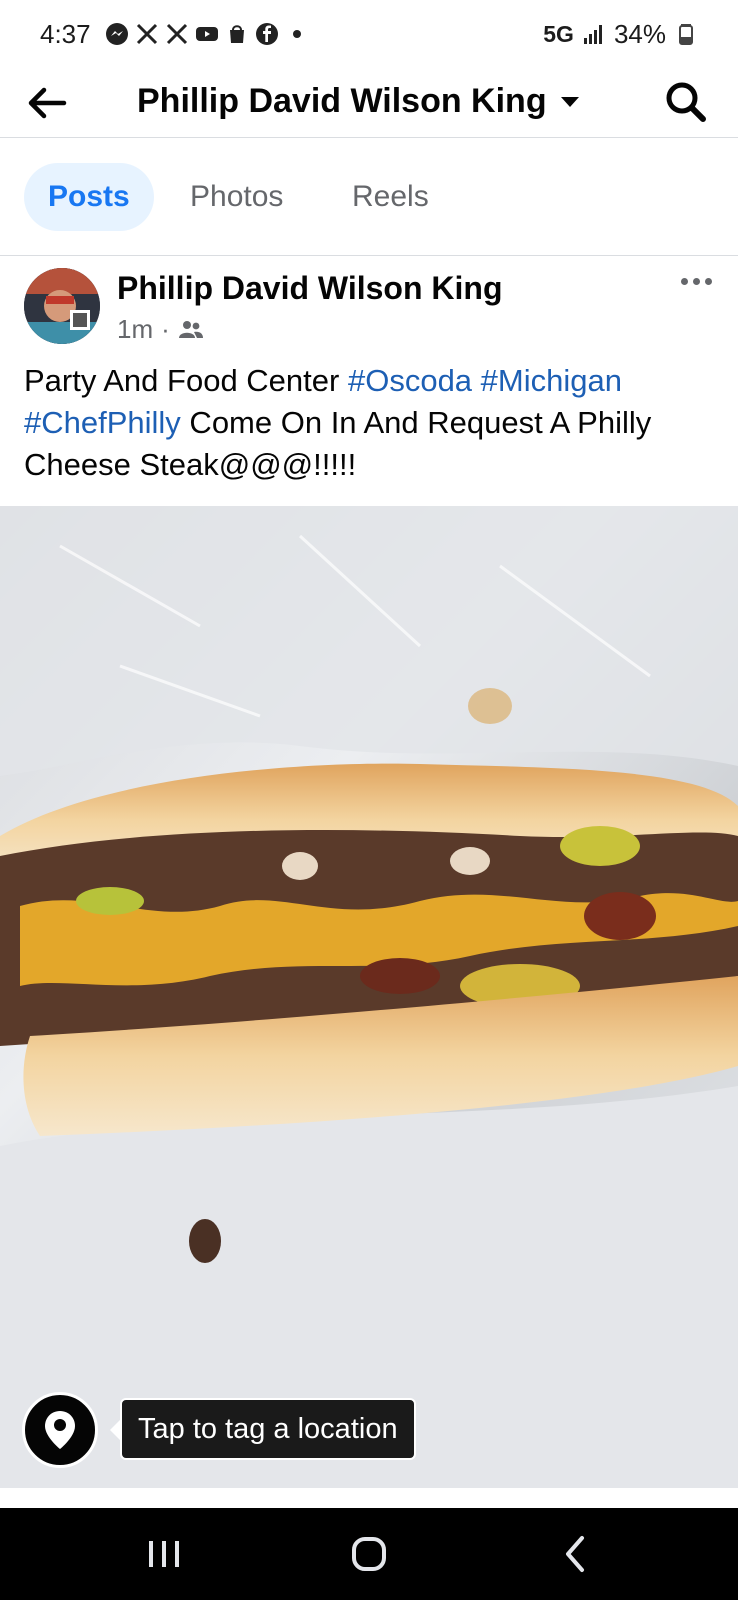 This screenshot has height=1600, width=738. What do you see at coordinates (116, 34) in the screenshot?
I see `messenger-icon` at bounding box center [116, 34].